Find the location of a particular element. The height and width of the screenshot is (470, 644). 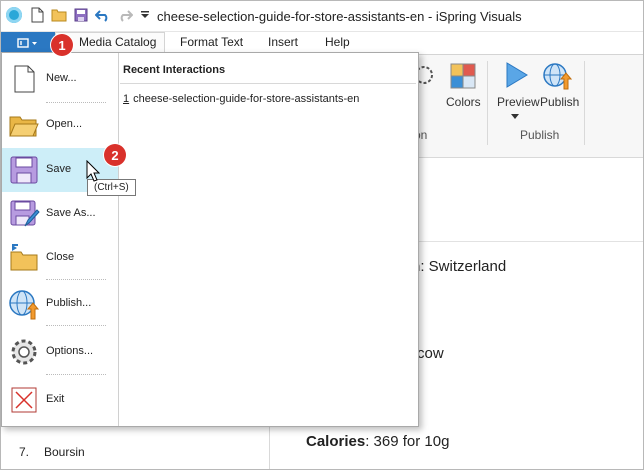

save-floppy-icon is located at coordinates (24, 170).